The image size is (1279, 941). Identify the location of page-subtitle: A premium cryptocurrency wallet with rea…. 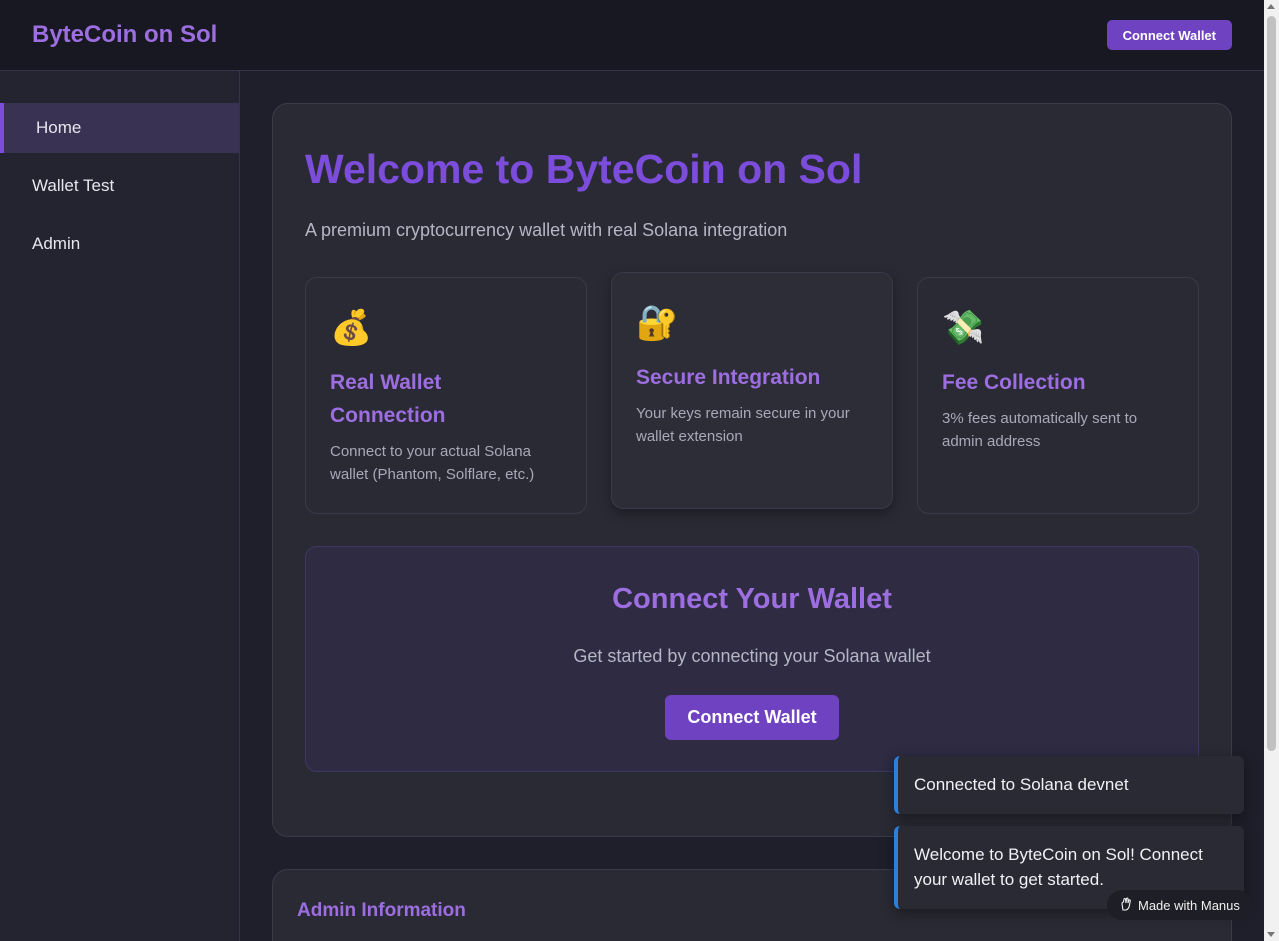
(546, 230).